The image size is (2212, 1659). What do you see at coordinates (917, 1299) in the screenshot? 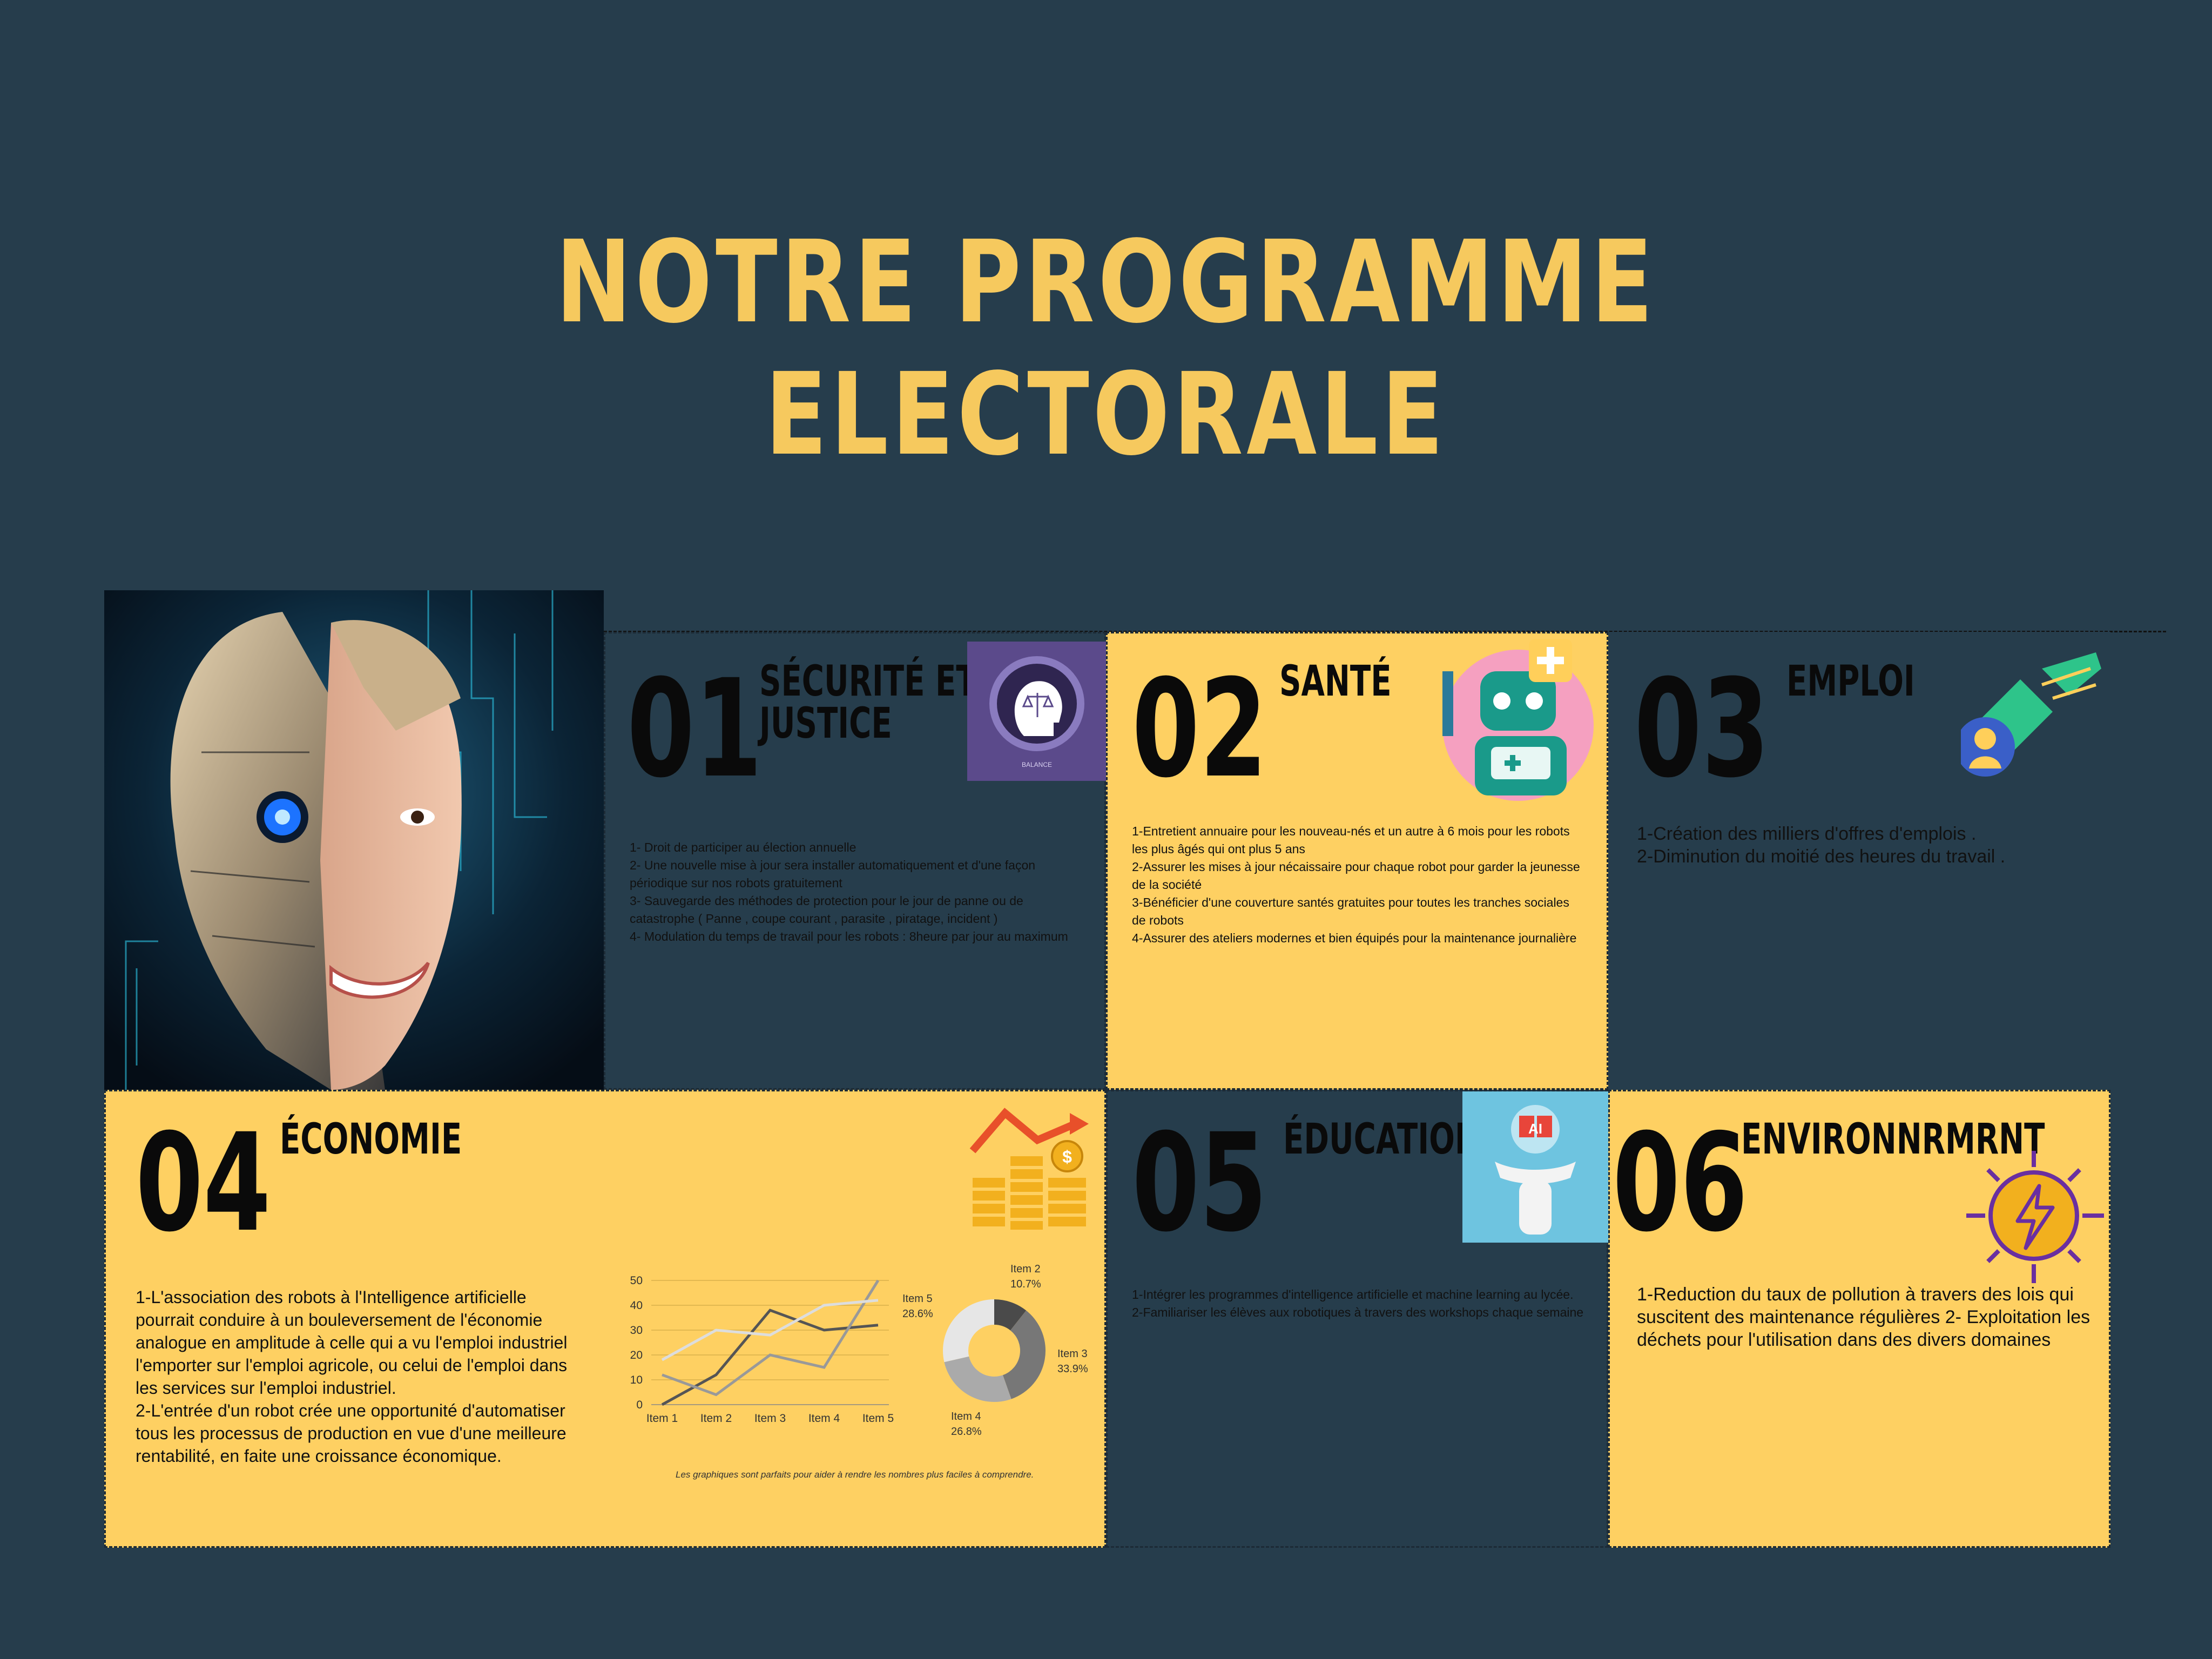
I see `slice-name-label: Item 5` at bounding box center [917, 1299].